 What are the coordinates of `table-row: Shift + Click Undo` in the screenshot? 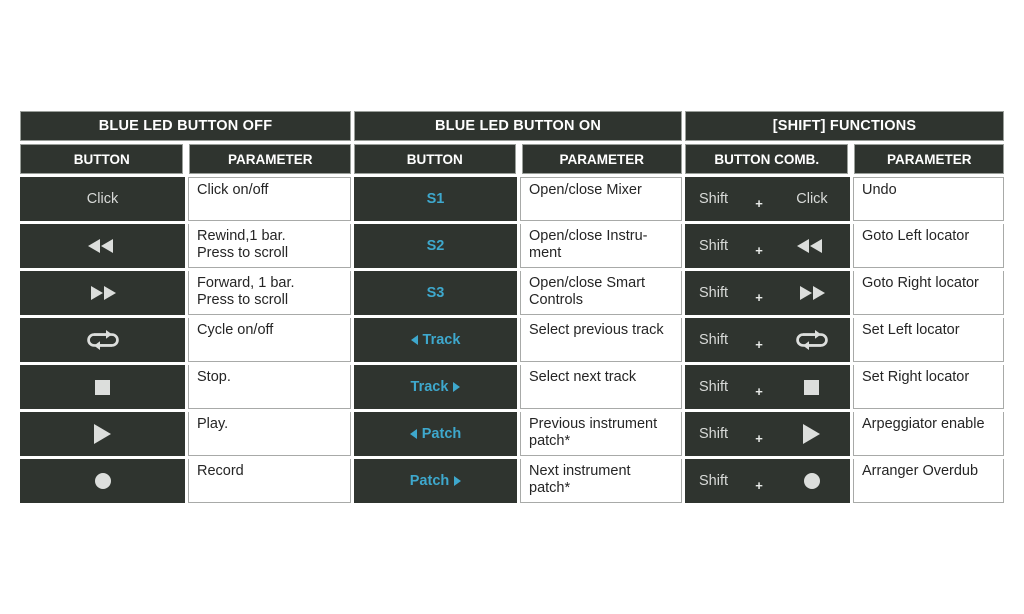 It's located at (844, 199).